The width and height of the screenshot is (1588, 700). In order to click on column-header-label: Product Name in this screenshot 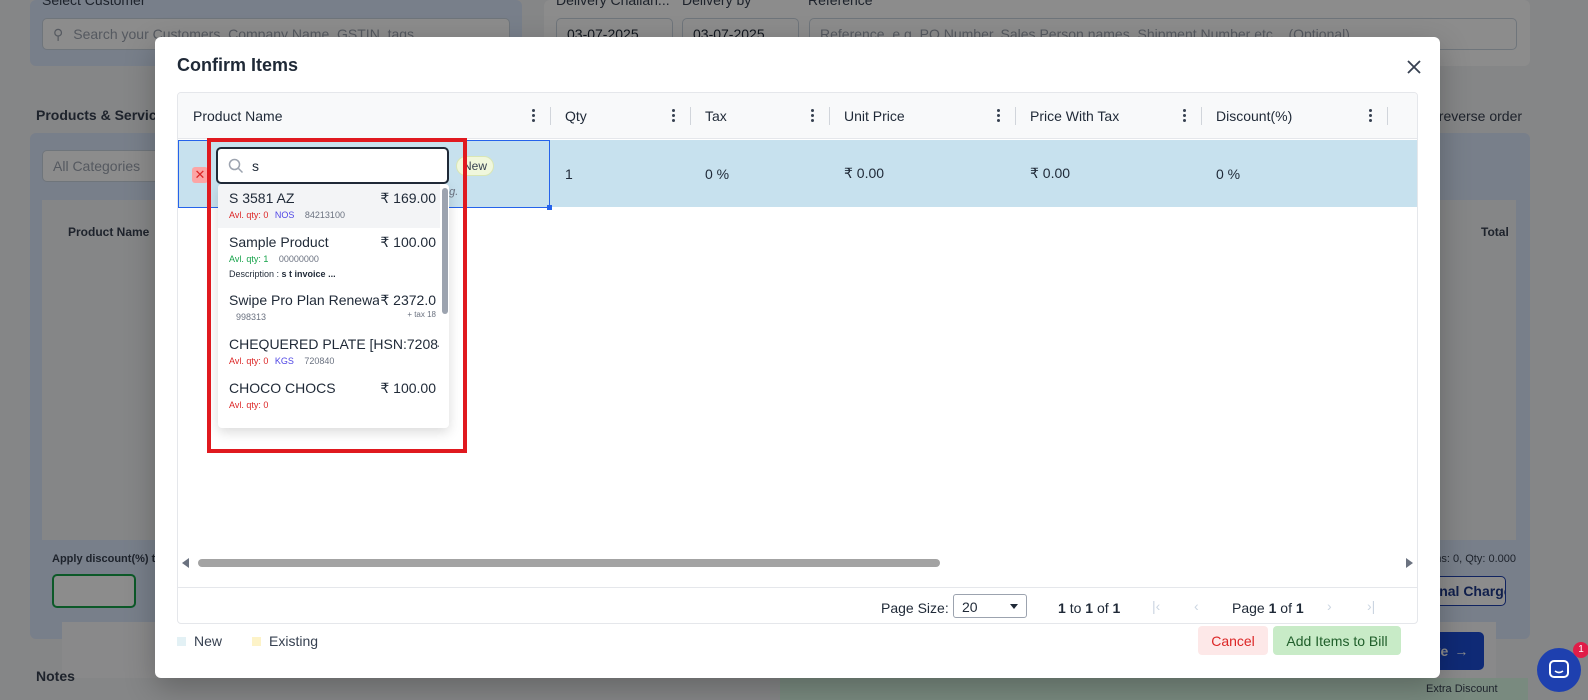, I will do `click(238, 116)`.